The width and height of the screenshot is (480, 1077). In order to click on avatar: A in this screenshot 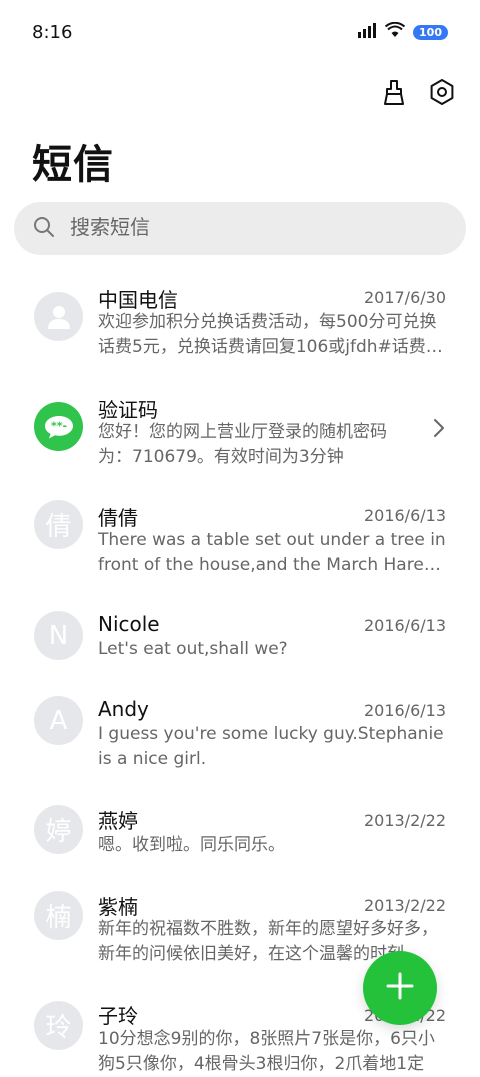, I will do `click(58, 720)`.